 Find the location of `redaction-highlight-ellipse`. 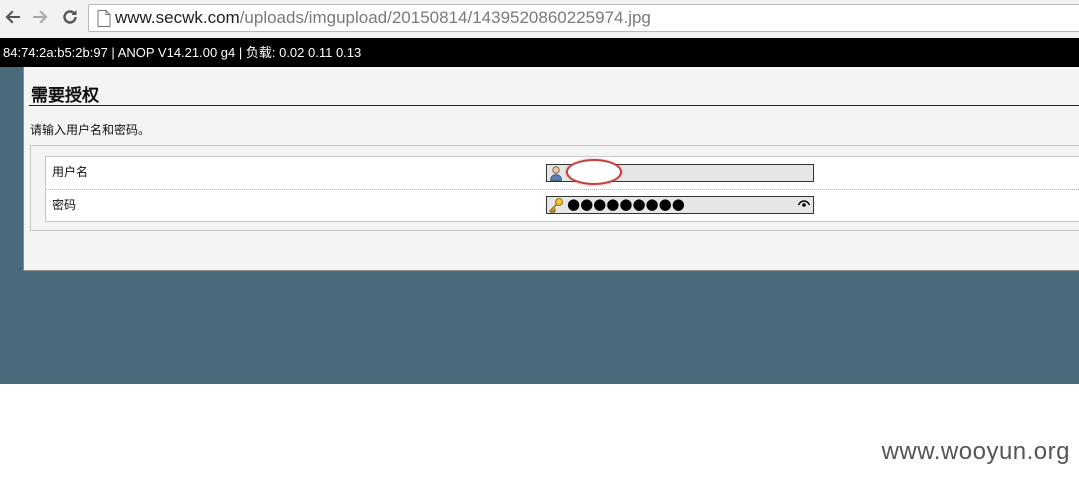

redaction-highlight-ellipse is located at coordinates (594, 172).